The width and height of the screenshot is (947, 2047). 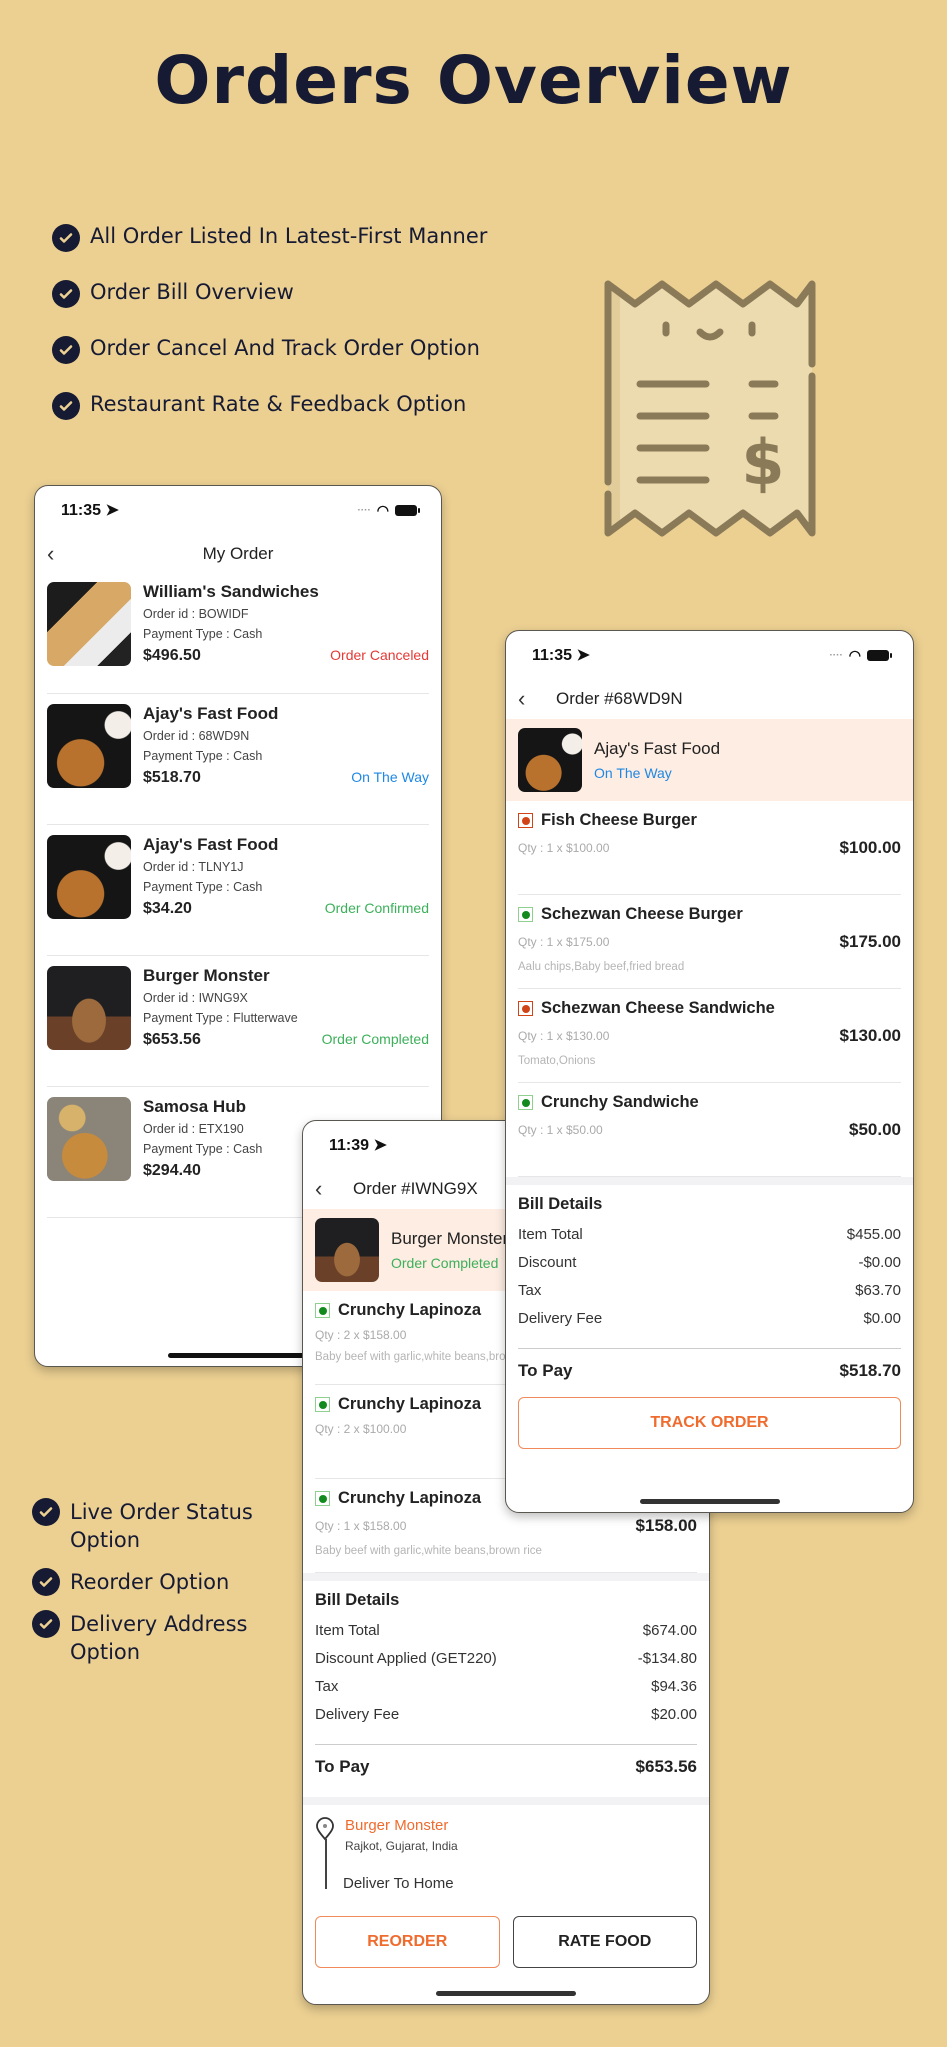 What do you see at coordinates (172, 777) in the screenshot?
I see `order-total: $518.70` at bounding box center [172, 777].